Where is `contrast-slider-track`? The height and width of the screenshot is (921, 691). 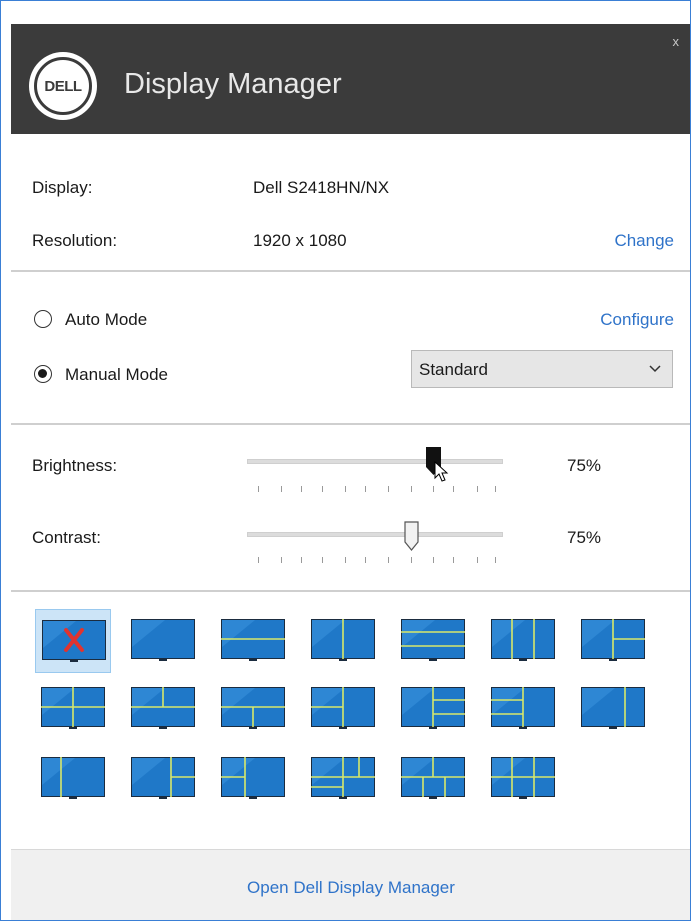
contrast-slider-track is located at coordinates (375, 534).